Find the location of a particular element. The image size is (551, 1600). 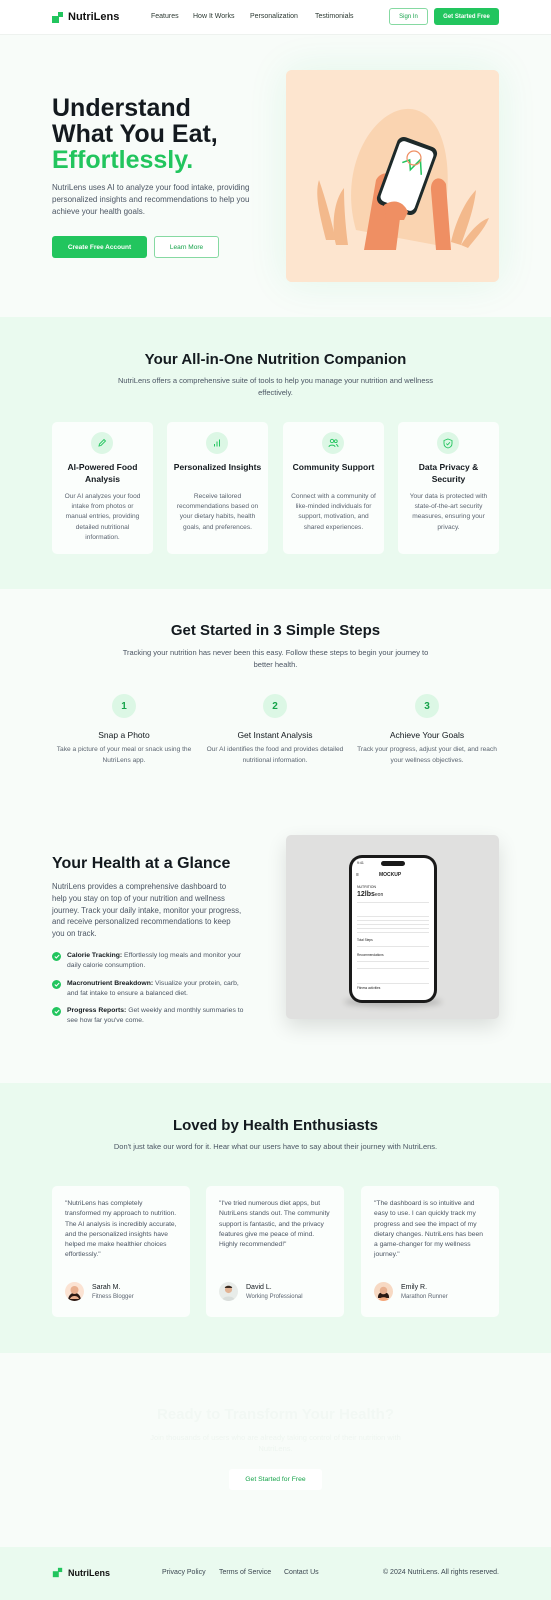

nav-link-how-it-works: How It Works is located at coordinates (214, 16).